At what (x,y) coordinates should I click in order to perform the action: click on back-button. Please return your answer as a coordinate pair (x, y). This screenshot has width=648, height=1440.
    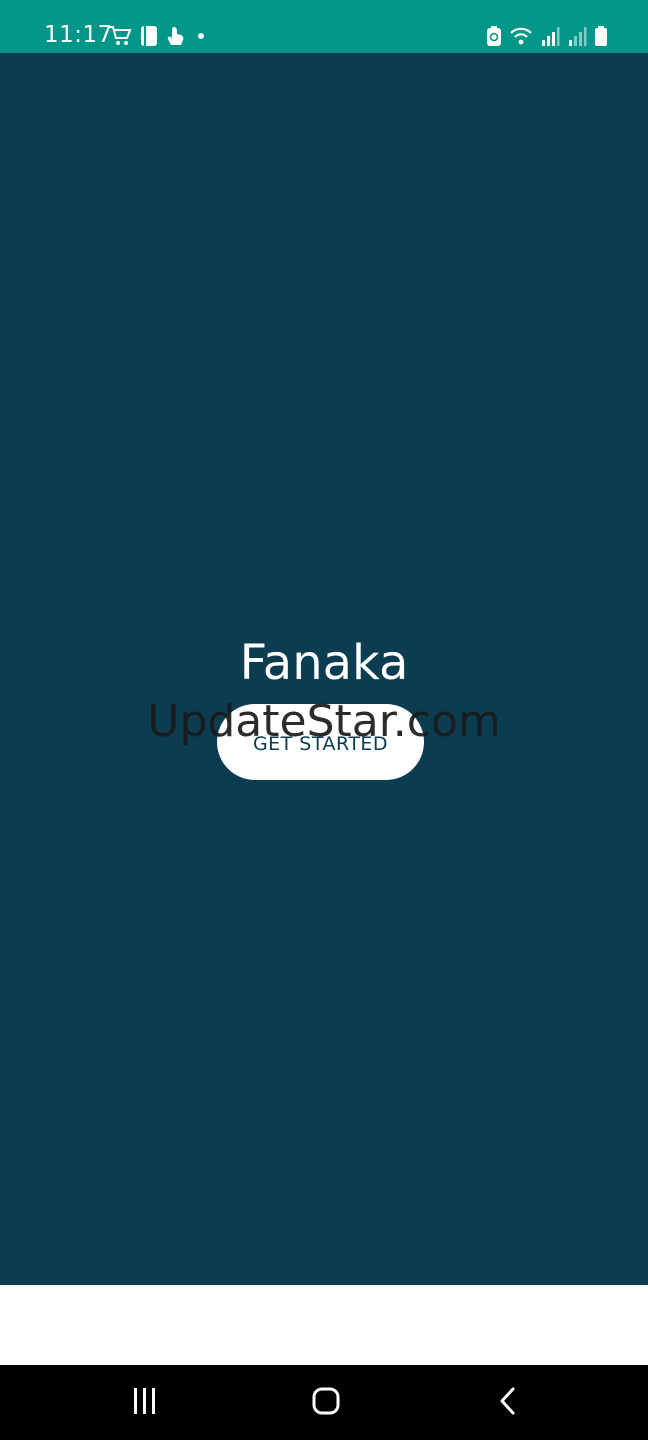
    Looking at the image, I should click on (508, 1403).